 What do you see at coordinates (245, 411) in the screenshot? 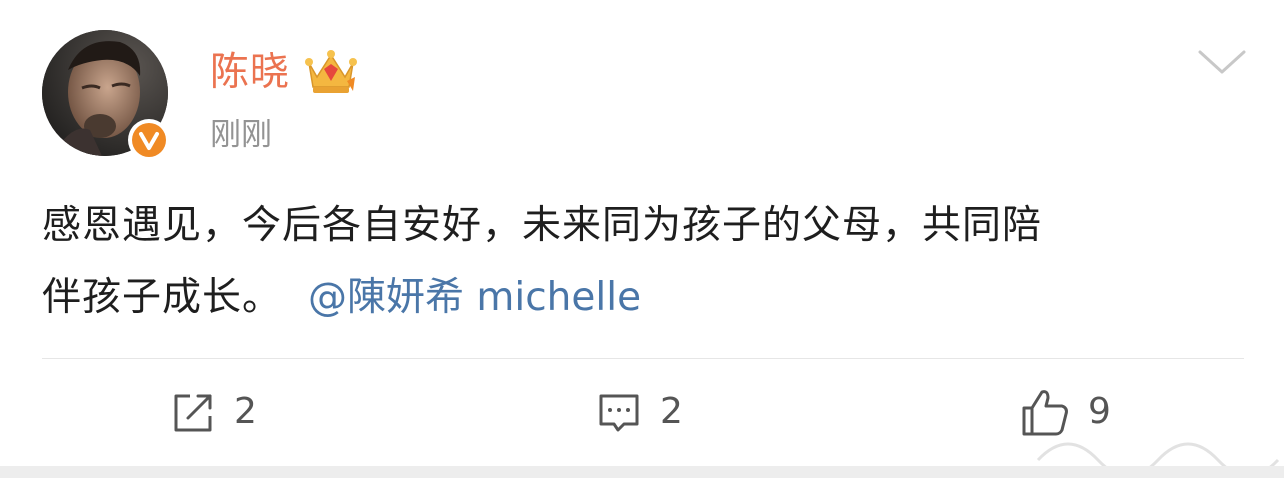
I see `repost-count: 2` at bounding box center [245, 411].